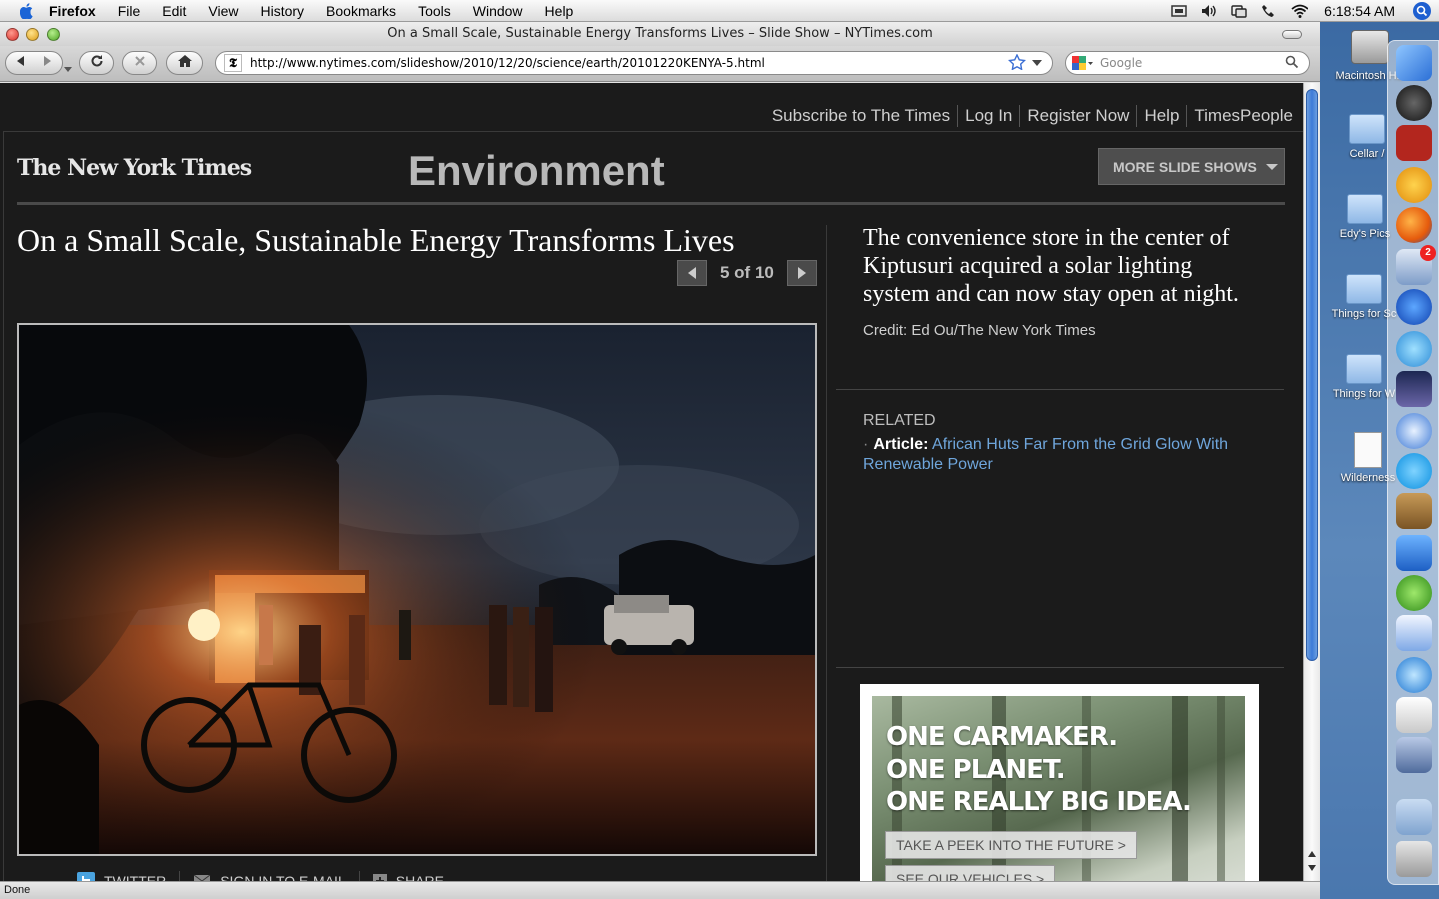  What do you see at coordinates (72, 11) in the screenshot?
I see `menu-app-name: Firefox` at bounding box center [72, 11].